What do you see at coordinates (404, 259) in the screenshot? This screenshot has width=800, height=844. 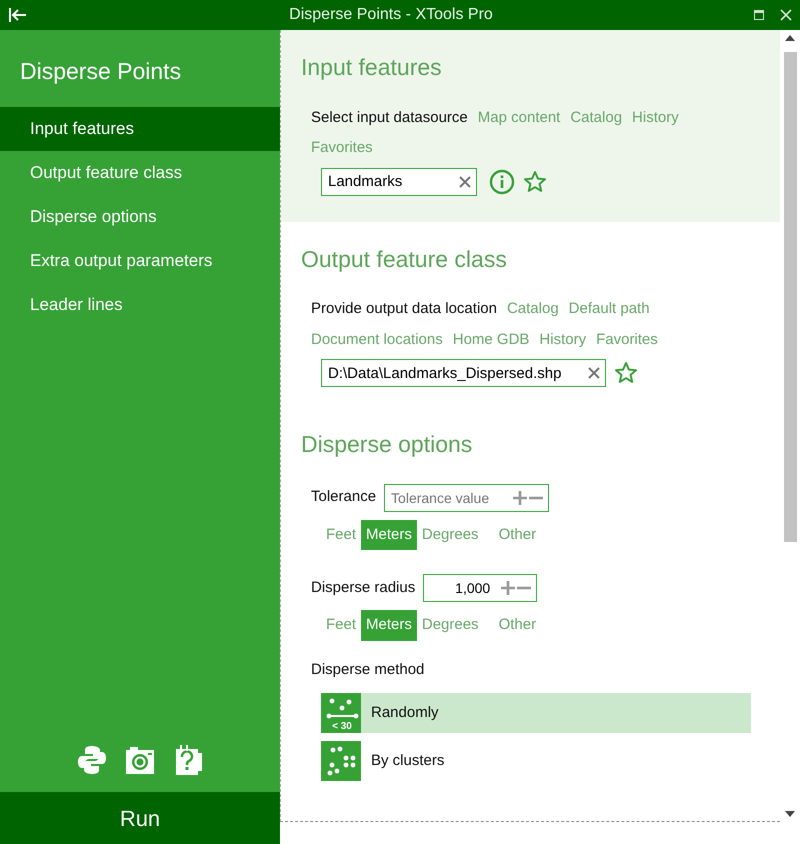 I see `section-title: Output feature class` at bounding box center [404, 259].